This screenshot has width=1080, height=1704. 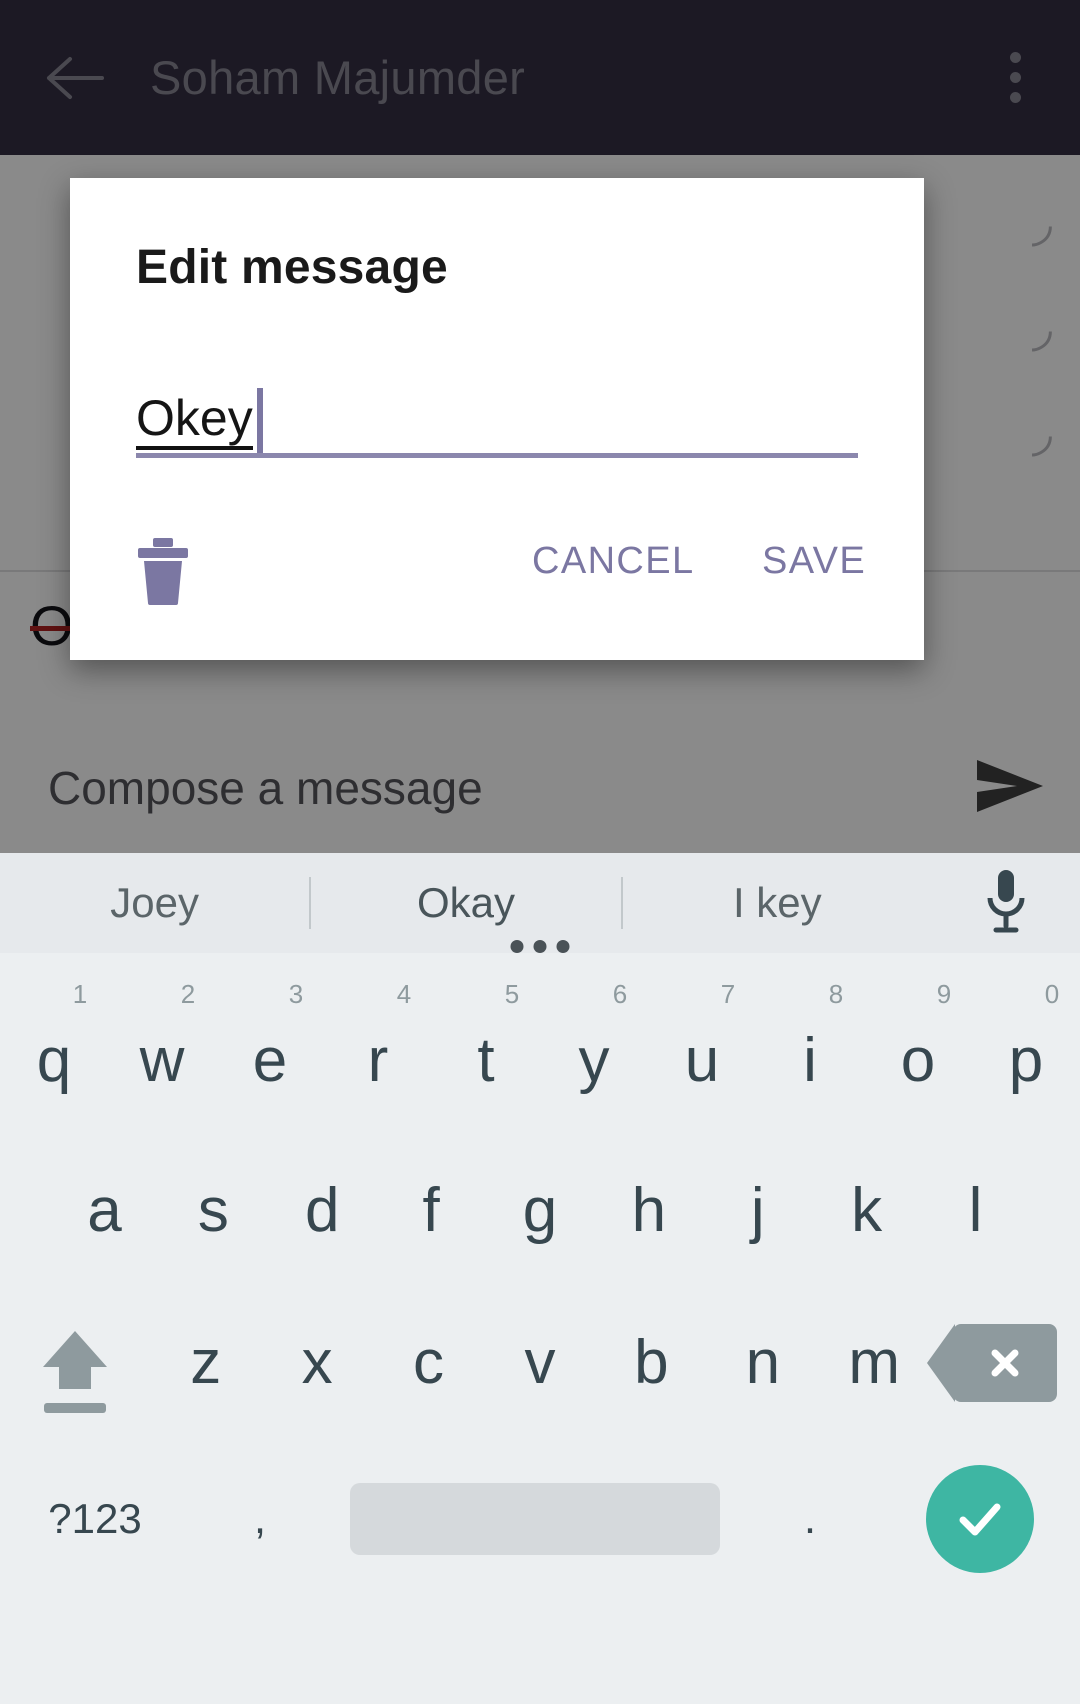 What do you see at coordinates (260, 1519) in the screenshot?
I see `comma-key: ,` at bounding box center [260, 1519].